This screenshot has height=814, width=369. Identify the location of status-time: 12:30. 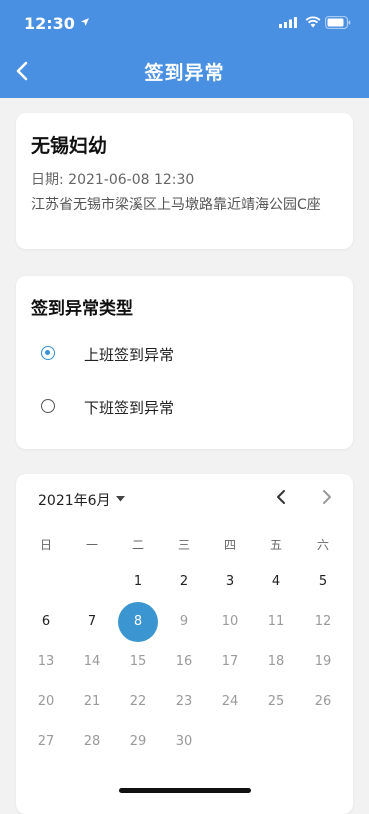
(49, 23).